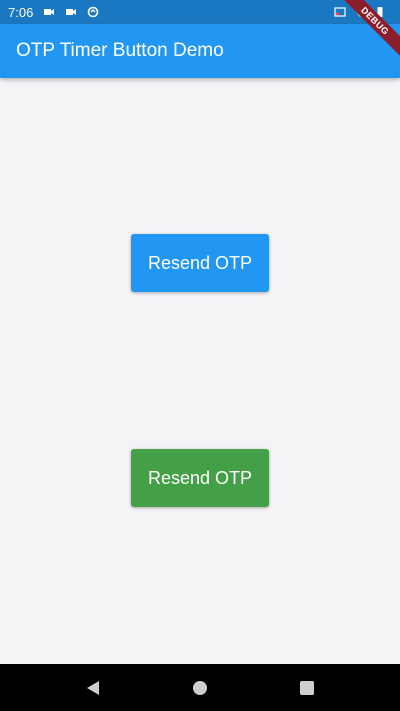 The width and height of the screenshot is (400, 711). What do you see at coordinates (200, 263) in the screenshot?
I see `resend-otp-button-blue: Resend OTP` at bounding box center [200, 263].